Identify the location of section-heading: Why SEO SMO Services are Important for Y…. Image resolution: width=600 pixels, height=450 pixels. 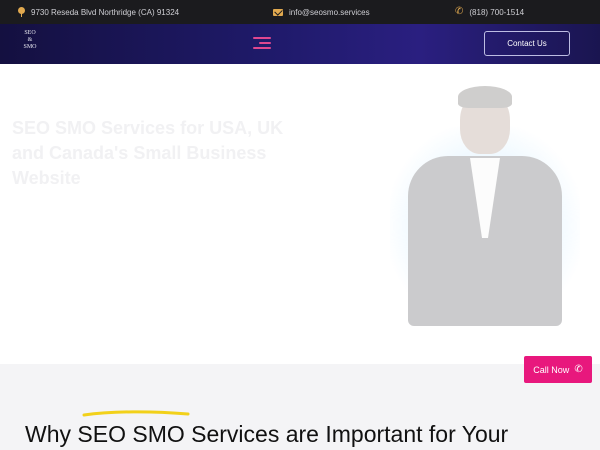
(267, 434).